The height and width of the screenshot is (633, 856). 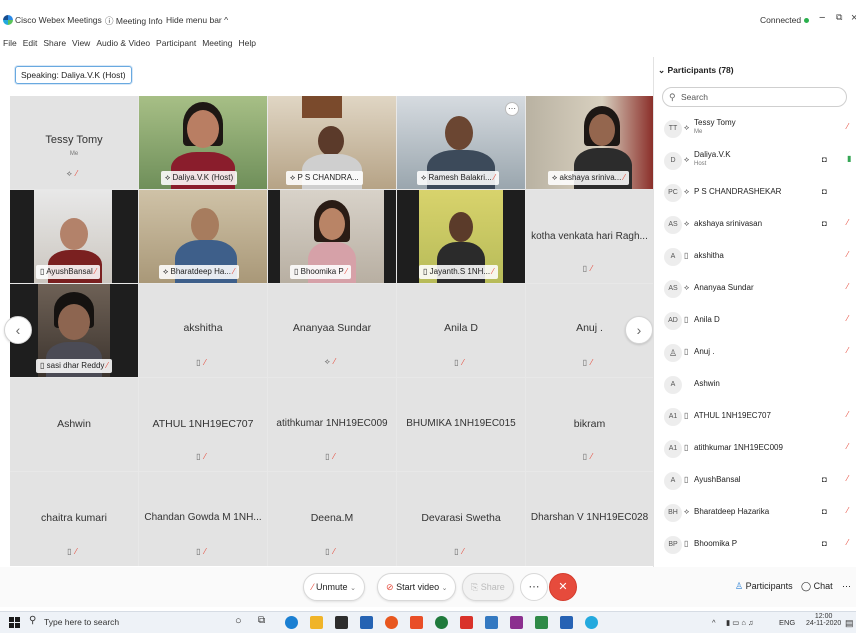 What do you see at coordinates (823, 620) in the screenshot?
I see `clock: 12:00 24-11-2020` at bounding box center [823, 620].